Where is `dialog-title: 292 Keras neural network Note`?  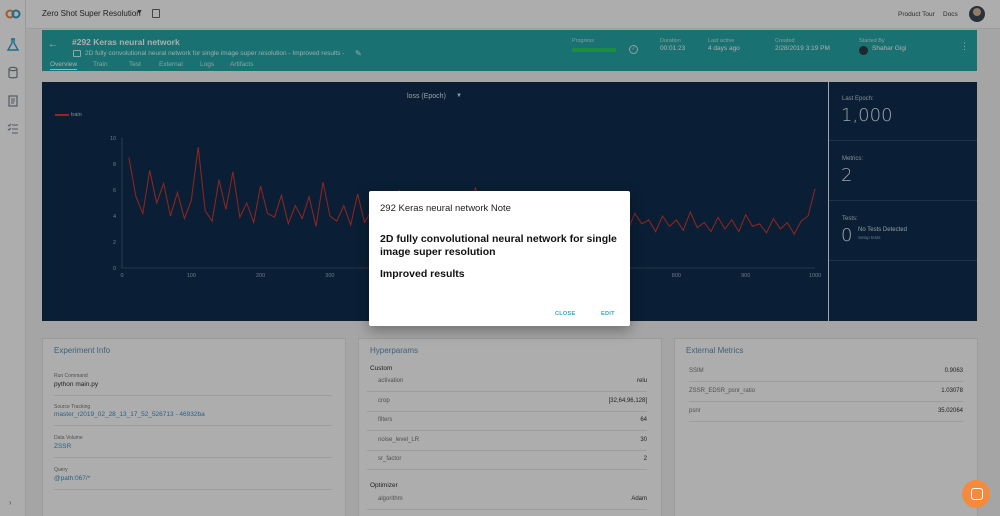 dialog-title: 292 Keras neural network Note is located at coordinates (445, 208).